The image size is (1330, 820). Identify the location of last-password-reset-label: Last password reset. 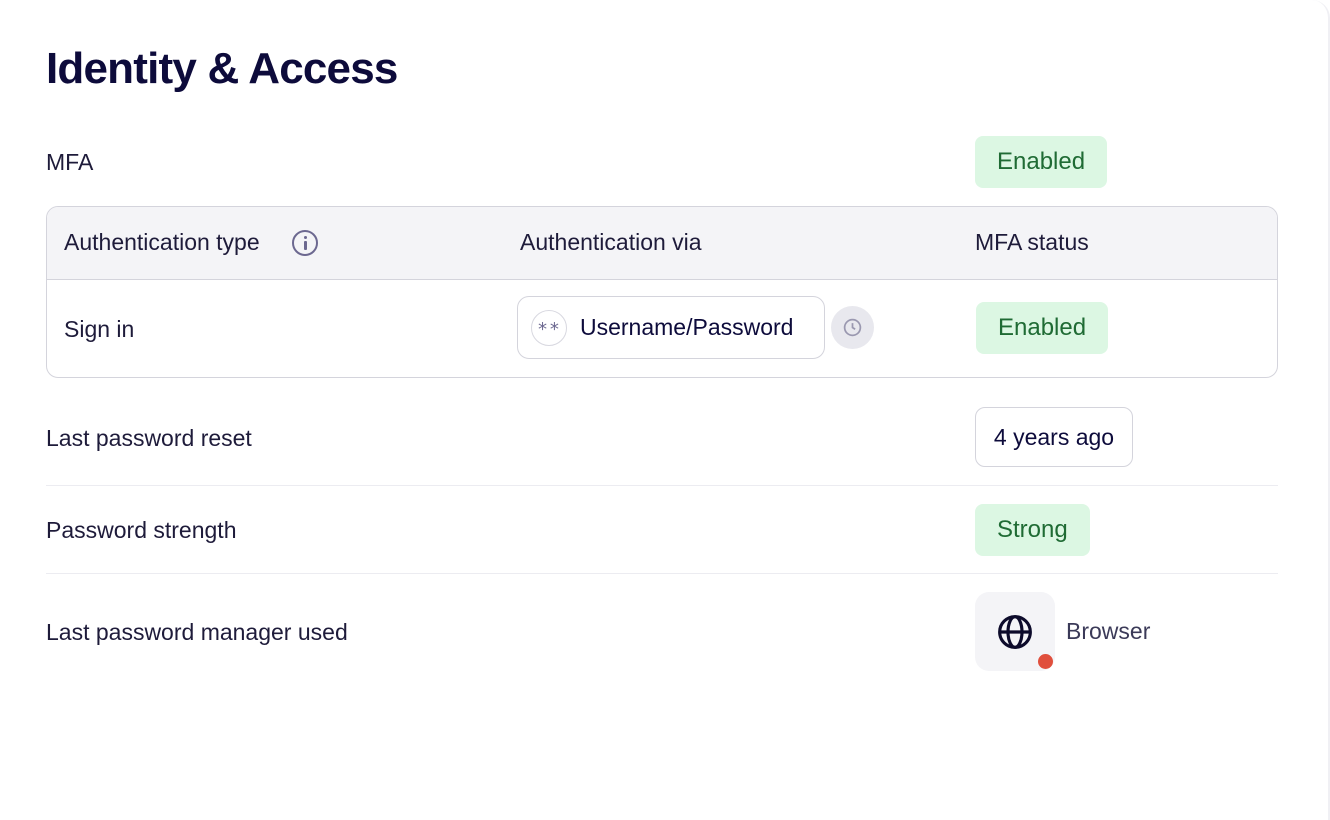
(149, 438).